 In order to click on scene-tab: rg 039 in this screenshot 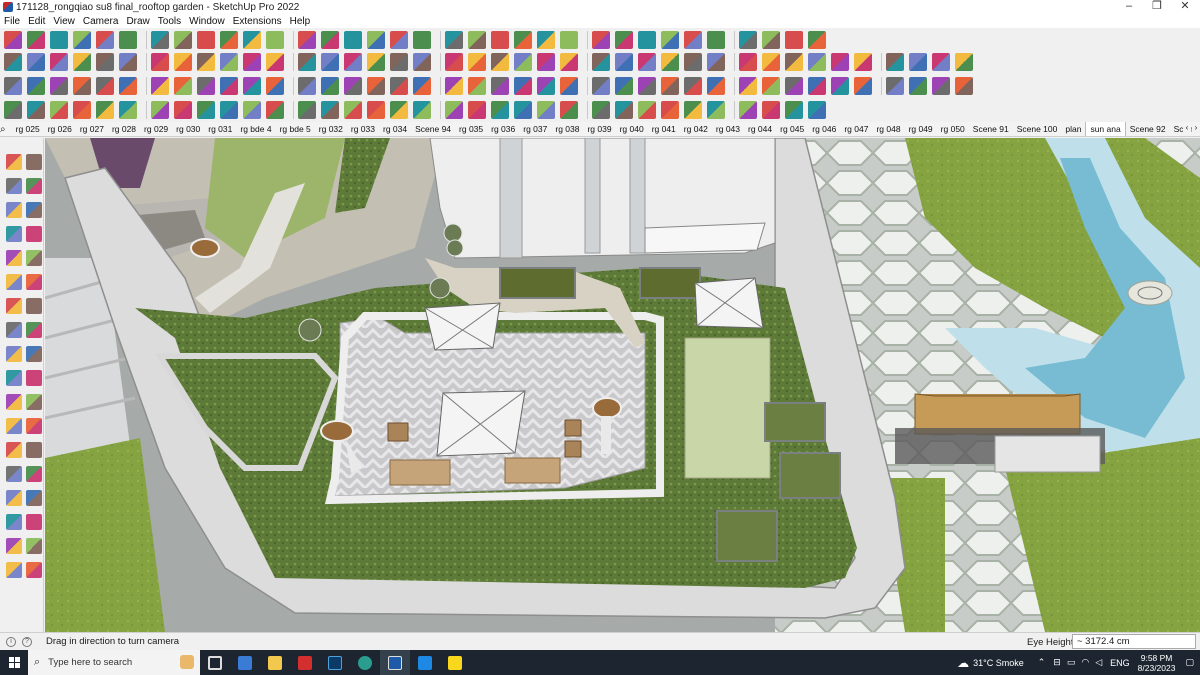, I will do `click(599, 129)`.